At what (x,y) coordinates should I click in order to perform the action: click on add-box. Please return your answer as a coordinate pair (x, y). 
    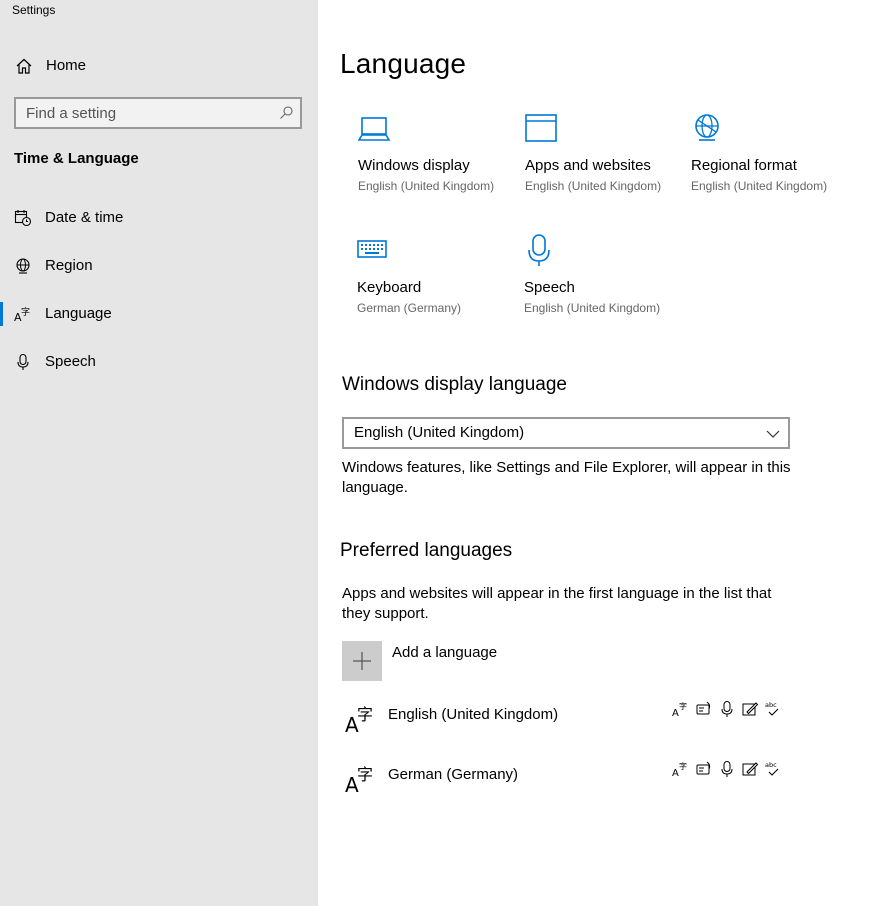
    Looking at the image, I should click on (362, 661).